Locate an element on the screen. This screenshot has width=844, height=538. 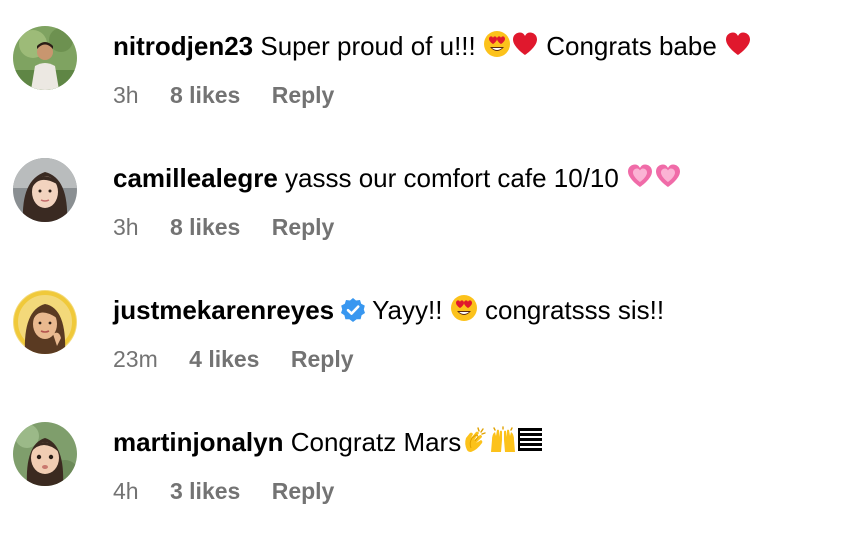
flag-emoji-icon is located at coordinates (530, 445).